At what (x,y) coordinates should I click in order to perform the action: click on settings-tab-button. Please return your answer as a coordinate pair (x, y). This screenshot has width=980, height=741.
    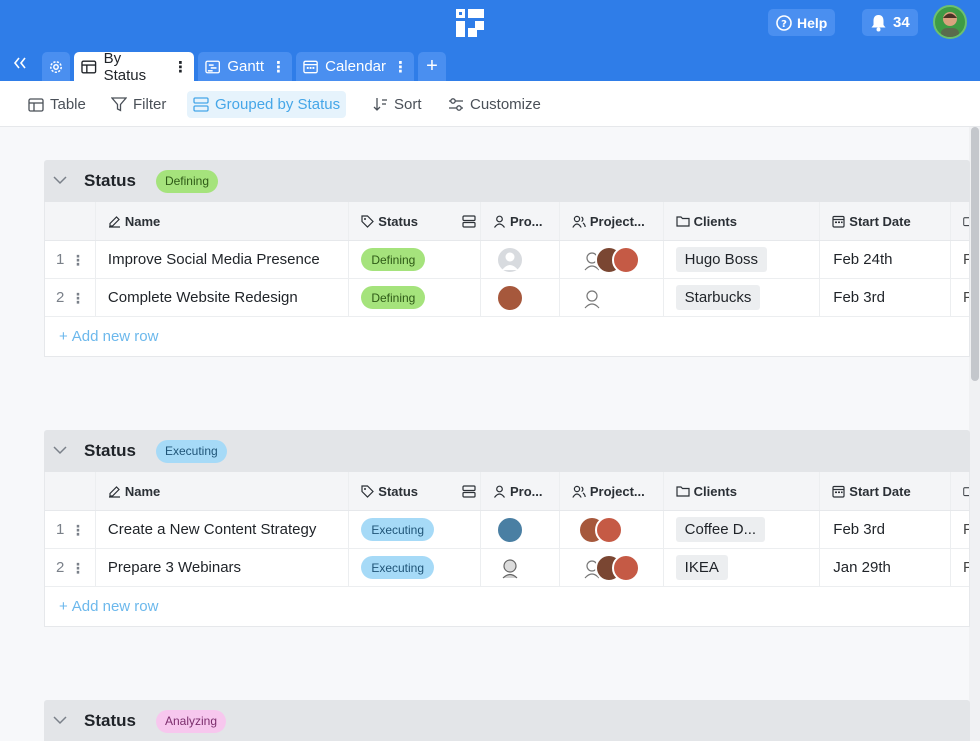
    Looking at the image, I should click on (56, 66).